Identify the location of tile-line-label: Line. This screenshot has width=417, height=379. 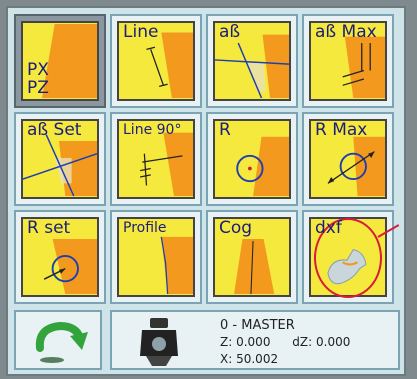
(141, 32).